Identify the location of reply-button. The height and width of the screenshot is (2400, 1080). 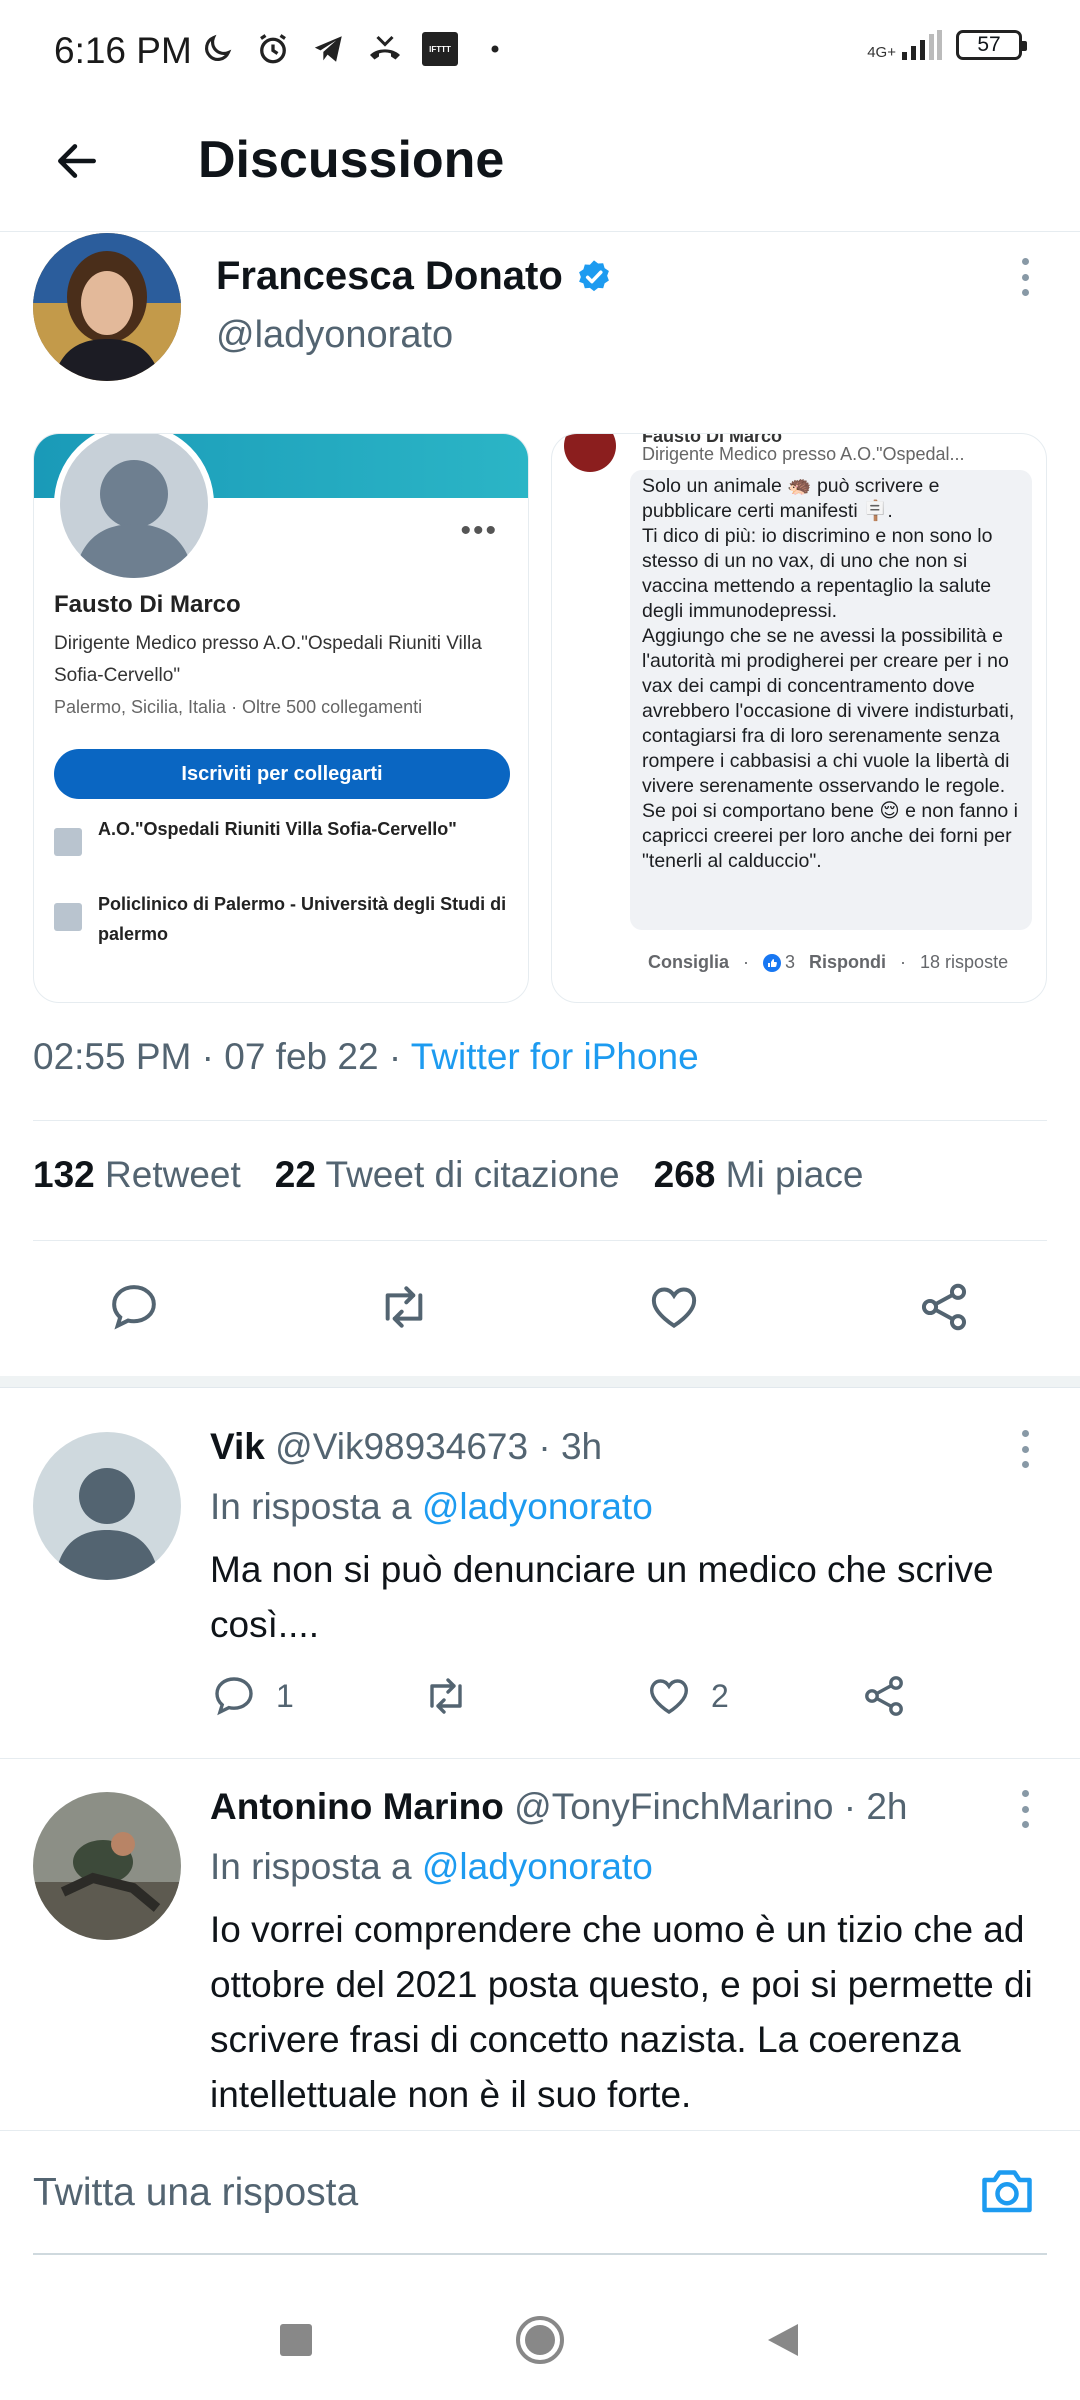
(134, 1307).